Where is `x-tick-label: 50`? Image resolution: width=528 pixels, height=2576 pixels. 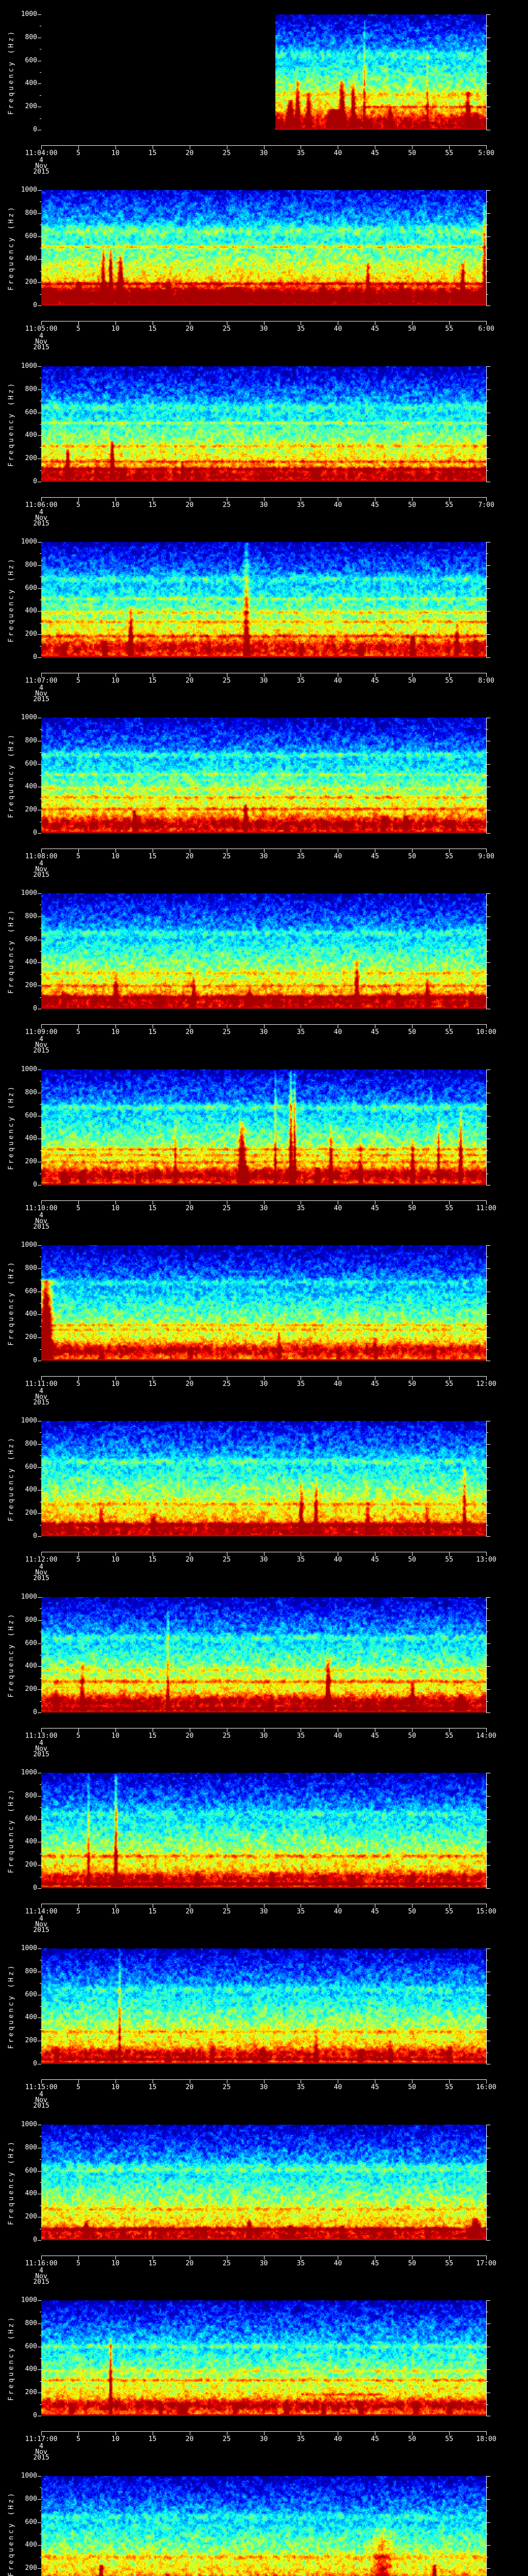 x-tick-label: 50 is located at coordinates (412, 2087).